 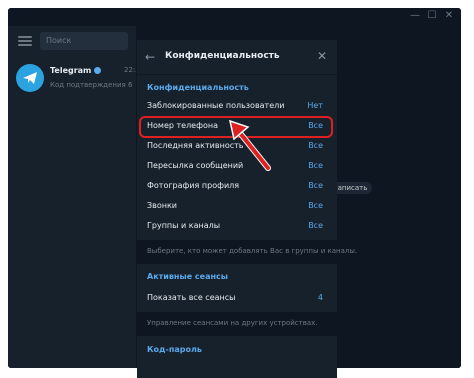 What do you see at coordinates (249, 145) in the screenshot?
I see `red-arrow-icon` at bounding box center [249, 145].